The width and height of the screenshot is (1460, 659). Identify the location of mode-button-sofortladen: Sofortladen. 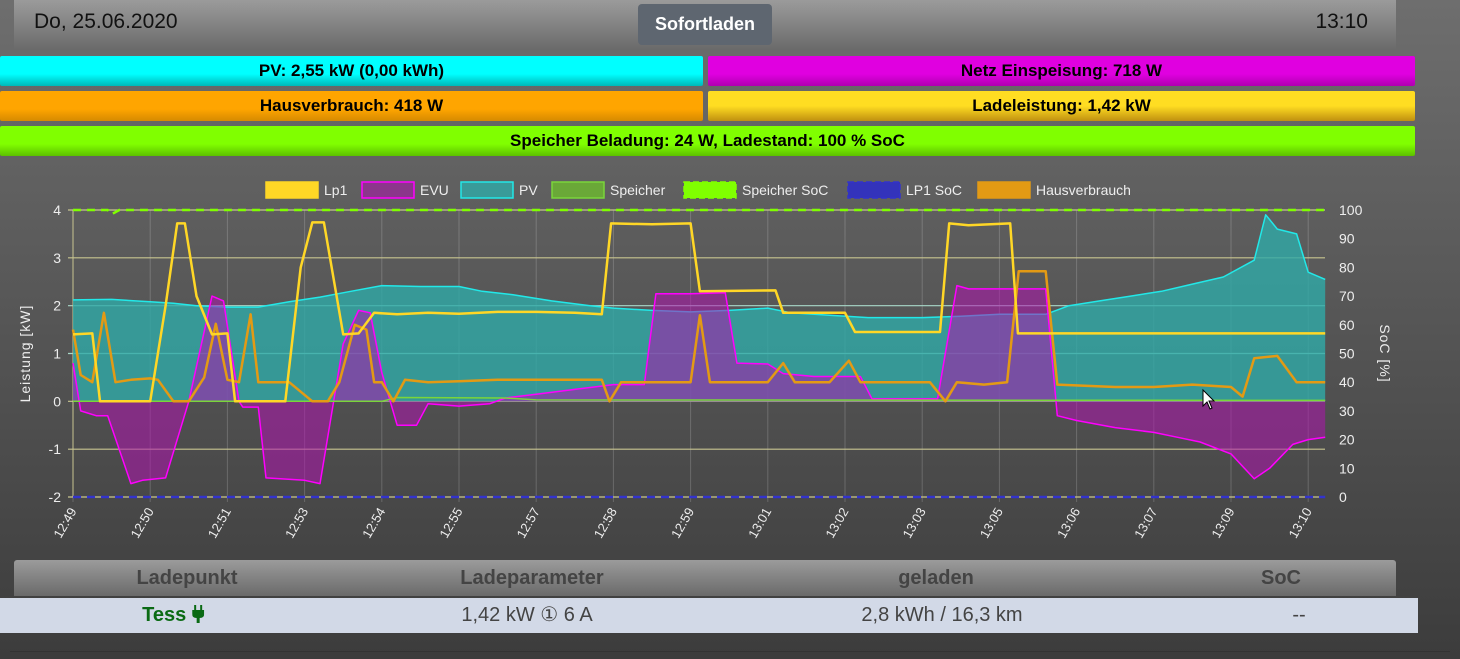
(705, 24).